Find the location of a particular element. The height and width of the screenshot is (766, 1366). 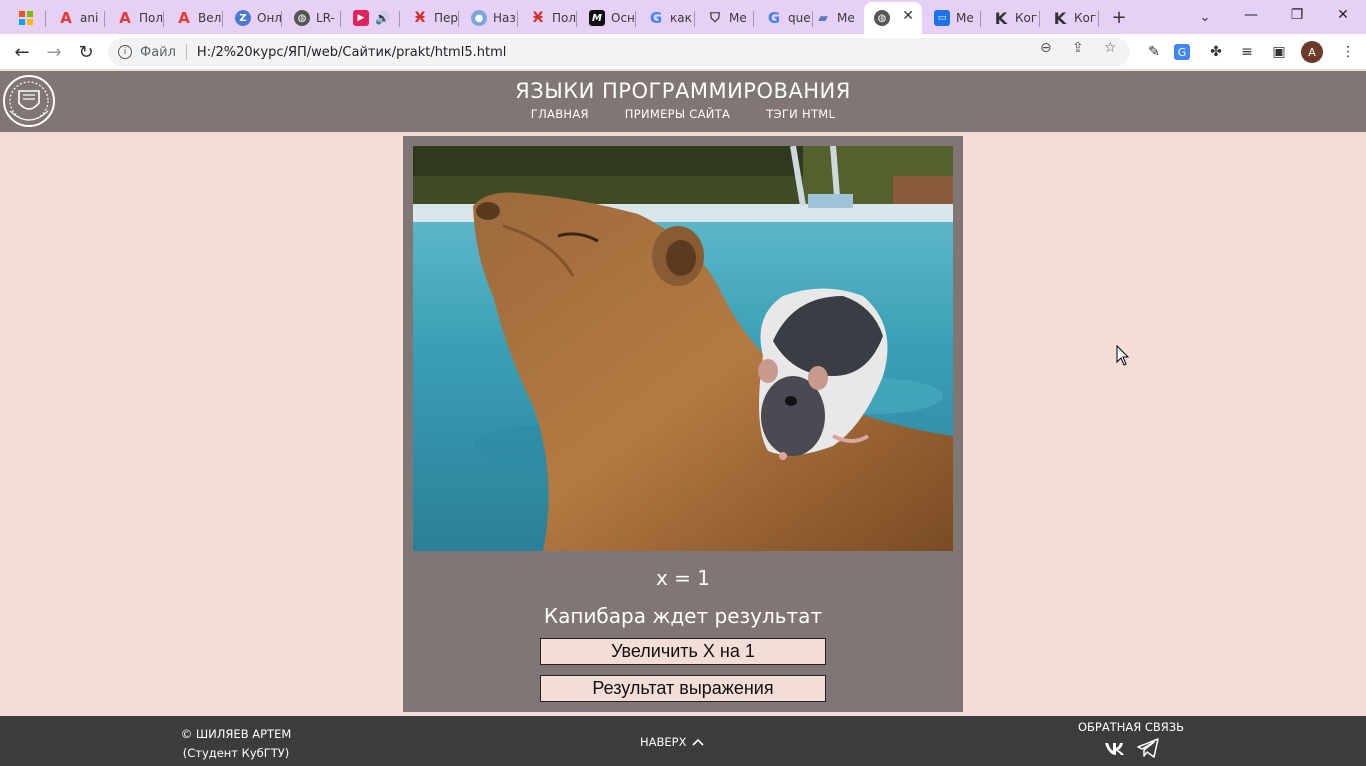

windows-apps-icon is located at coordinates (26, 18).